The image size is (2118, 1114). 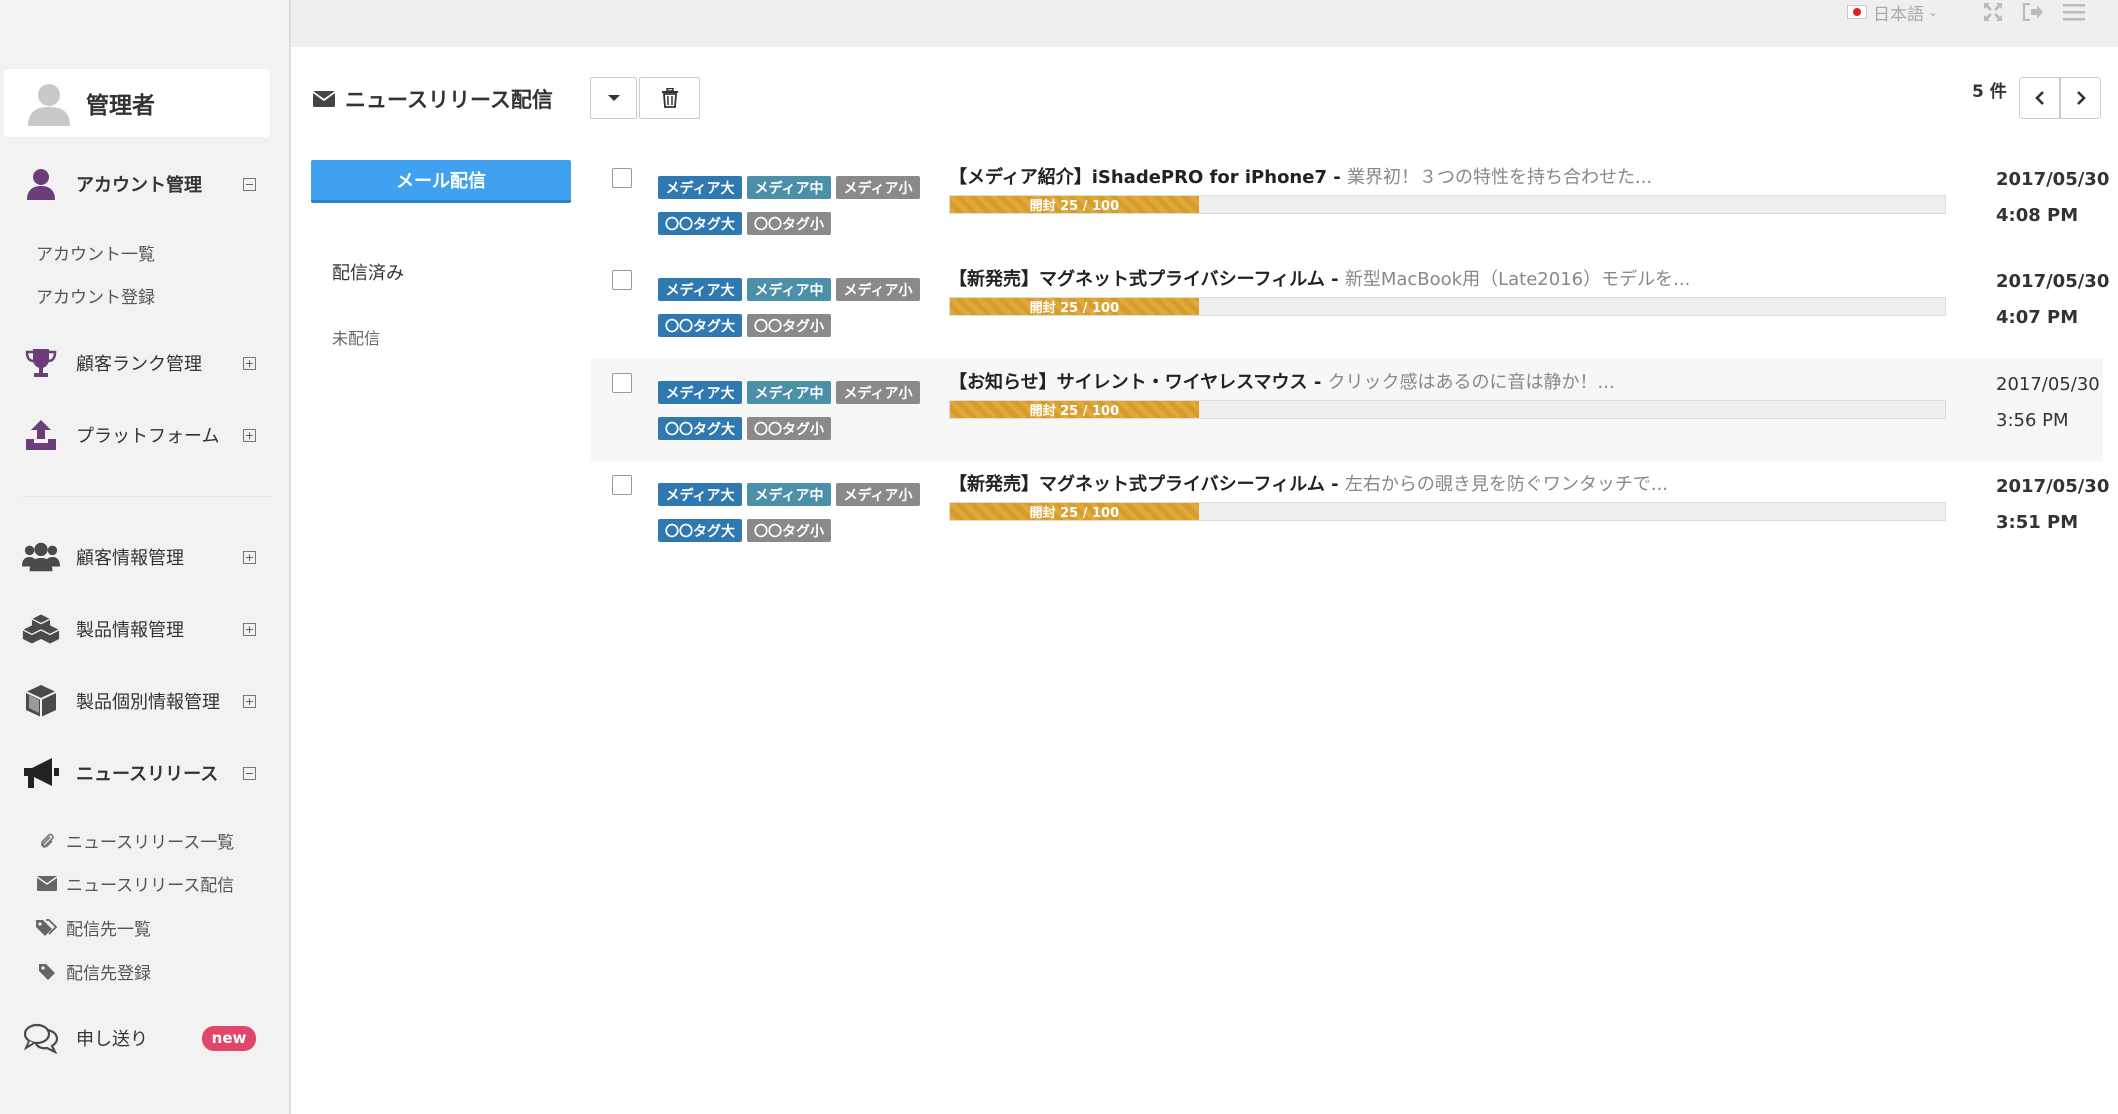 What do you see at coordinates (147, 496) in the screenshot?
I see `sidebar-divider` at bounding box center [147, 496].